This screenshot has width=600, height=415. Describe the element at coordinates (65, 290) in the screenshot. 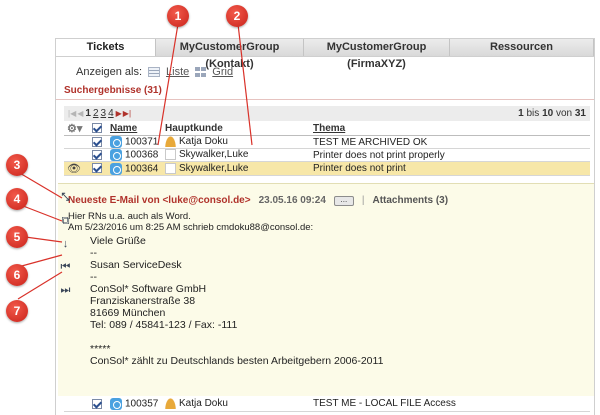

I see `skip-last-icon: ⏭` at that location.